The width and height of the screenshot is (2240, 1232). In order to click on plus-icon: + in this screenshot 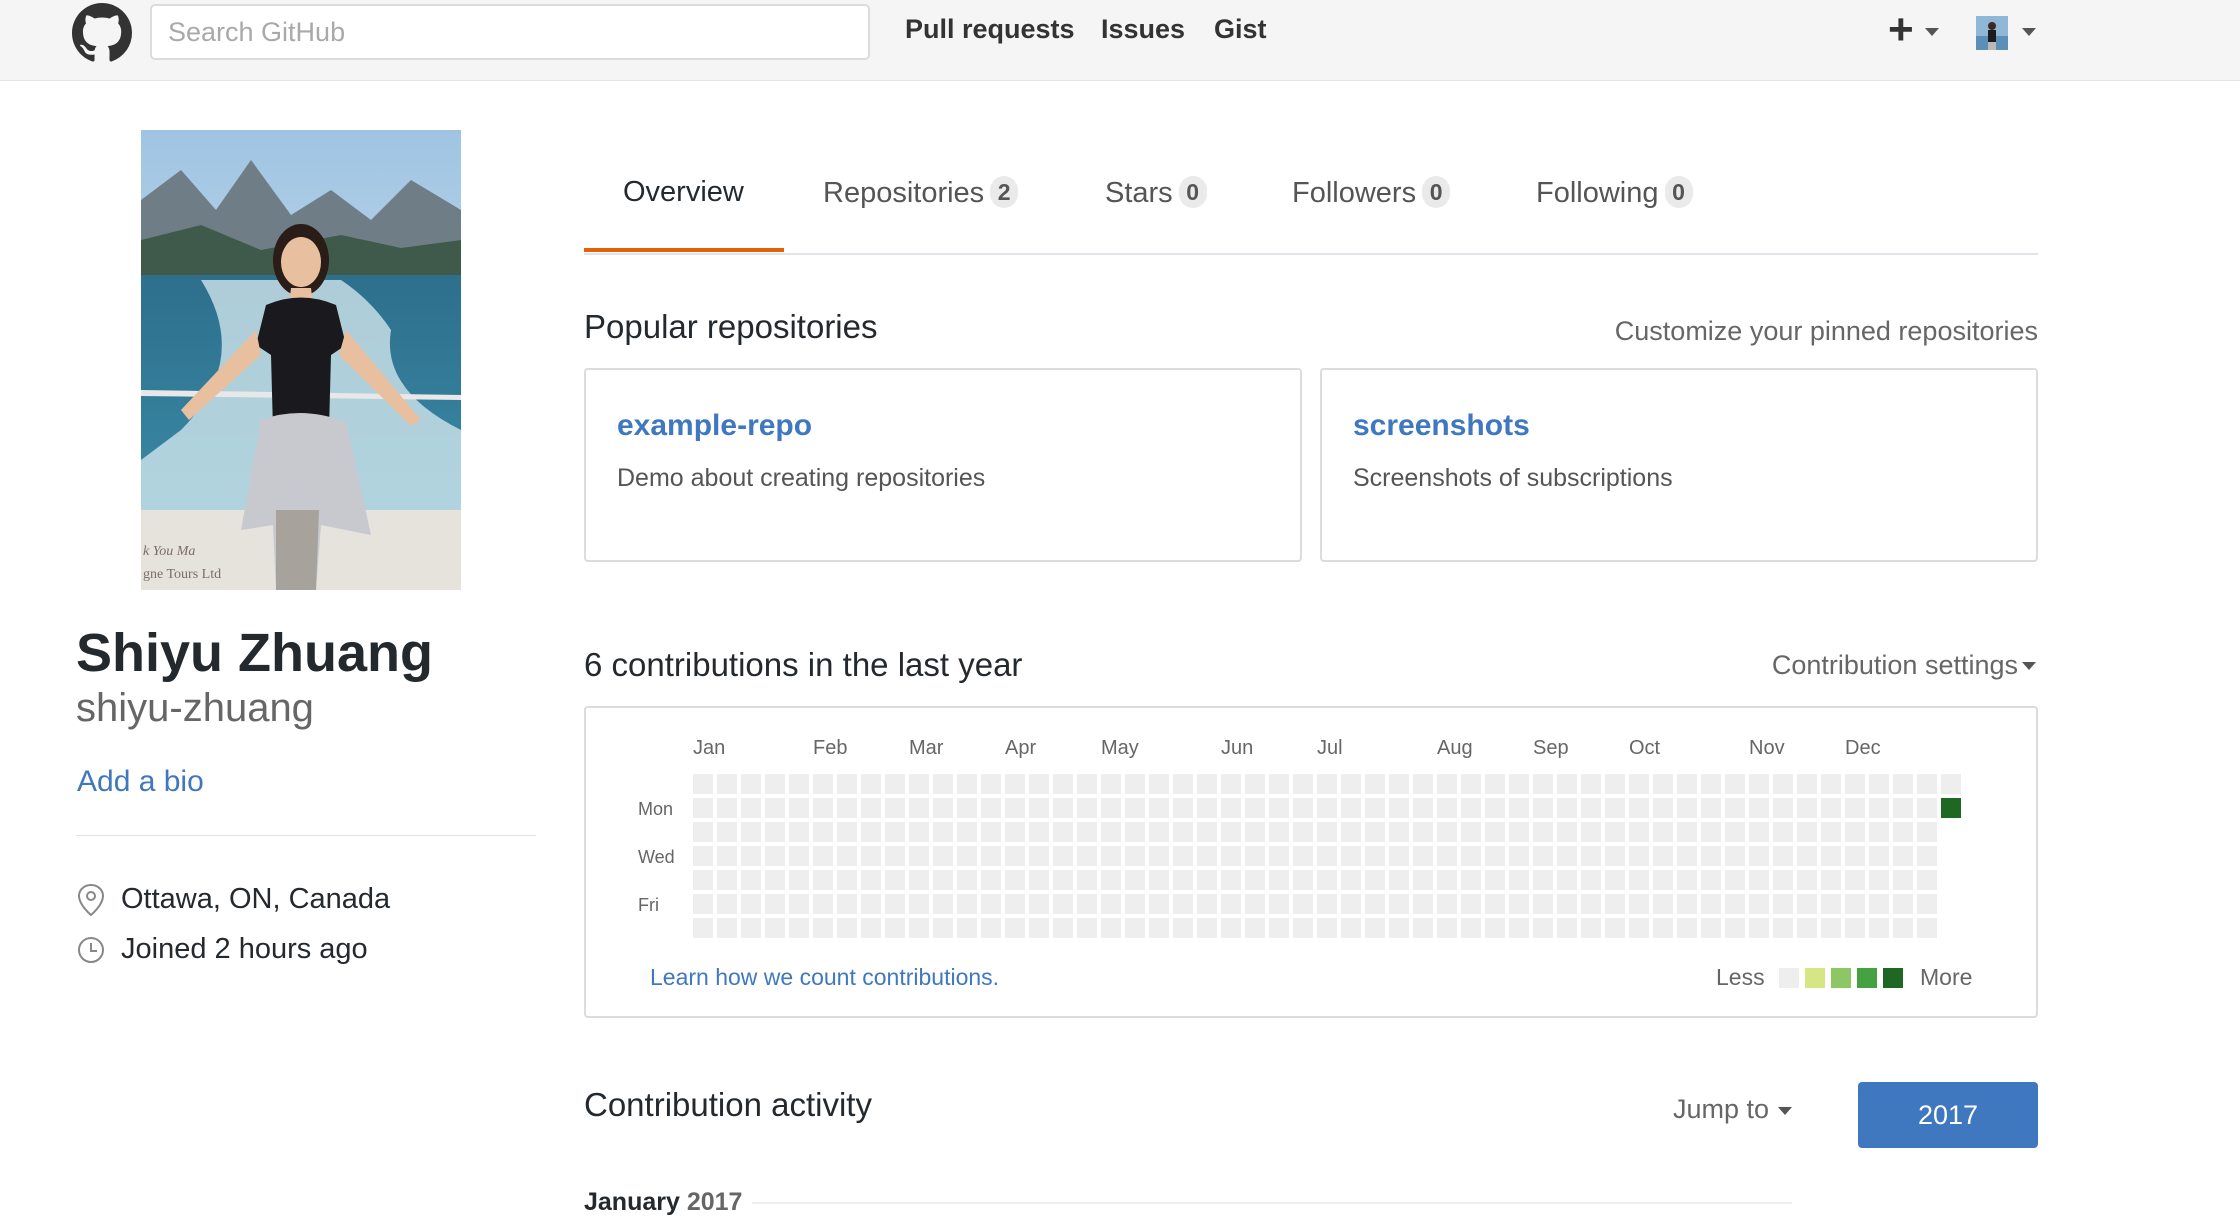, I will do `click(1901, 30)`.